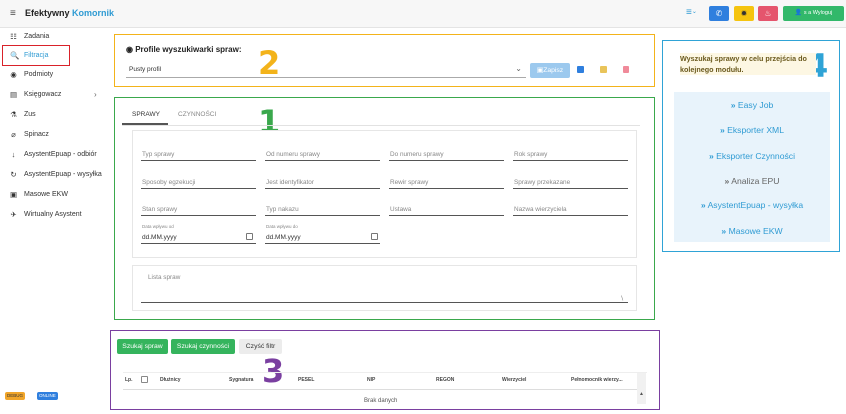  I want to click on sidebar-item-filtracja: 🔍 Filtracja, so click(36, 55).